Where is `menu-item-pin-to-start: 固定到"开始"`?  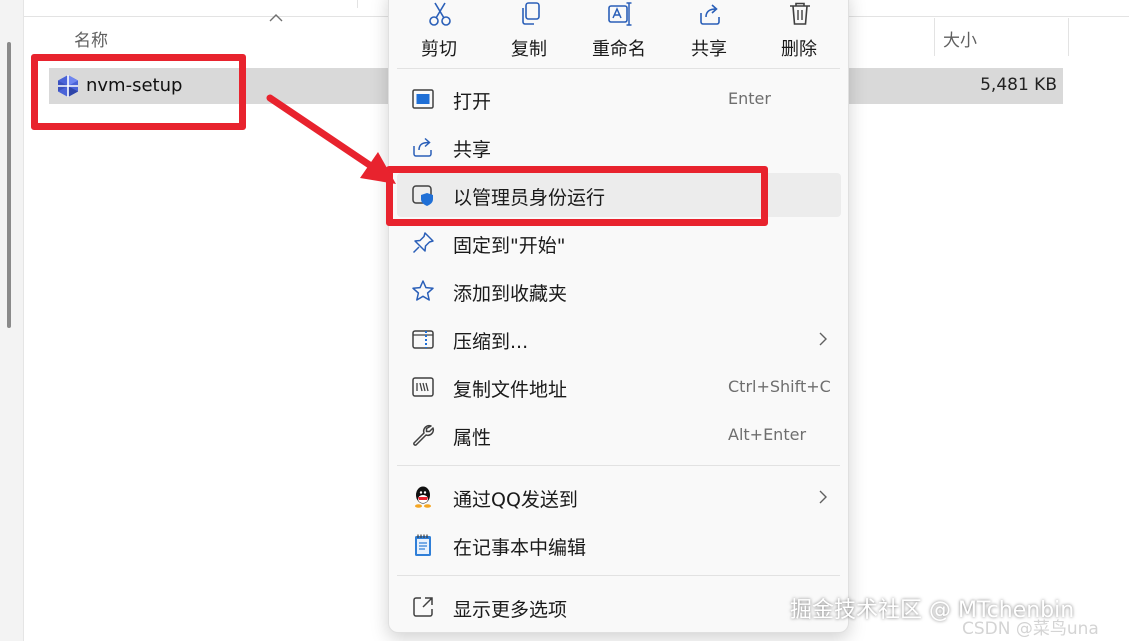
menu-item-pin-to-start: 固定到"开始" is located at coordinates (619, 243).